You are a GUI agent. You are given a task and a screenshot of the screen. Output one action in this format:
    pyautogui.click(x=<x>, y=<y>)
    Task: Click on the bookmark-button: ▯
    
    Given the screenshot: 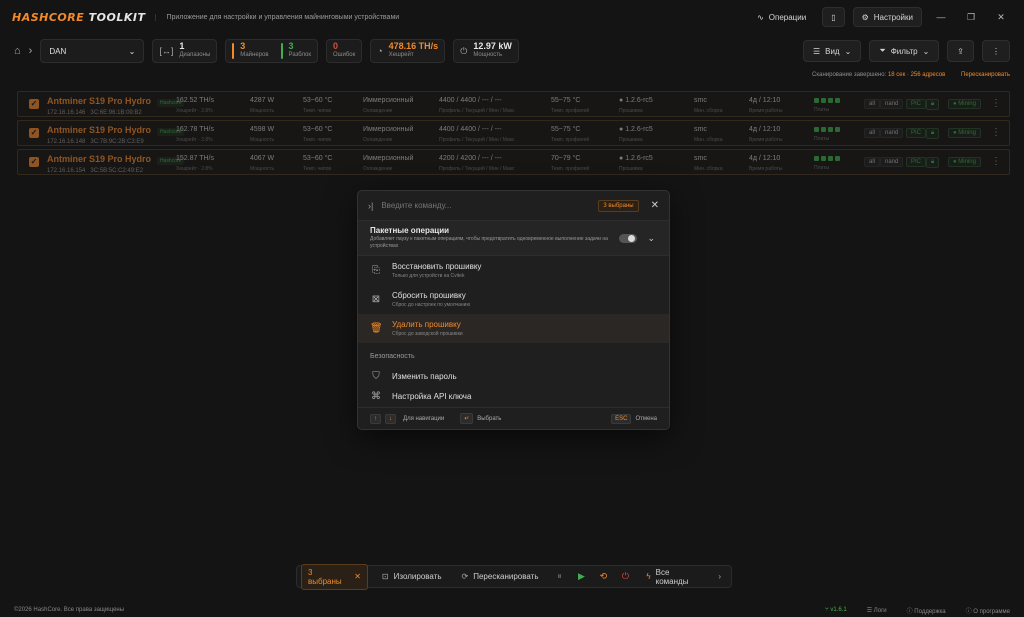 What is the action you would take?
    pyautogui.click(x=833, y=17)
    